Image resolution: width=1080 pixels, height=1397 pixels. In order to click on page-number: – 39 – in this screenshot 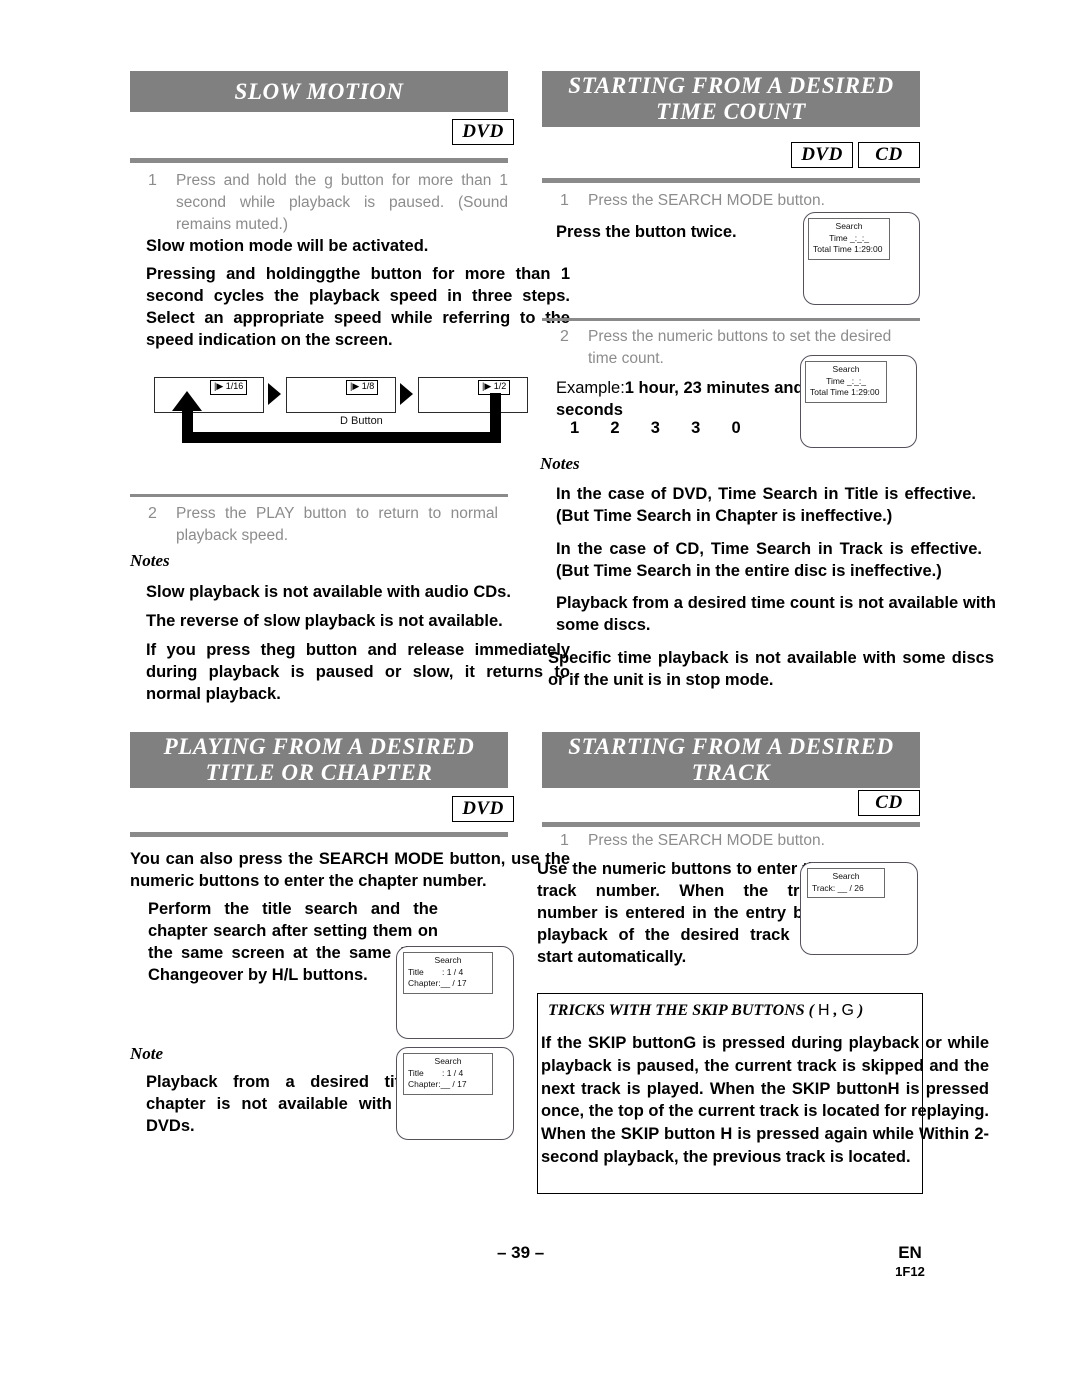, I will do `click(521, 1252)`.